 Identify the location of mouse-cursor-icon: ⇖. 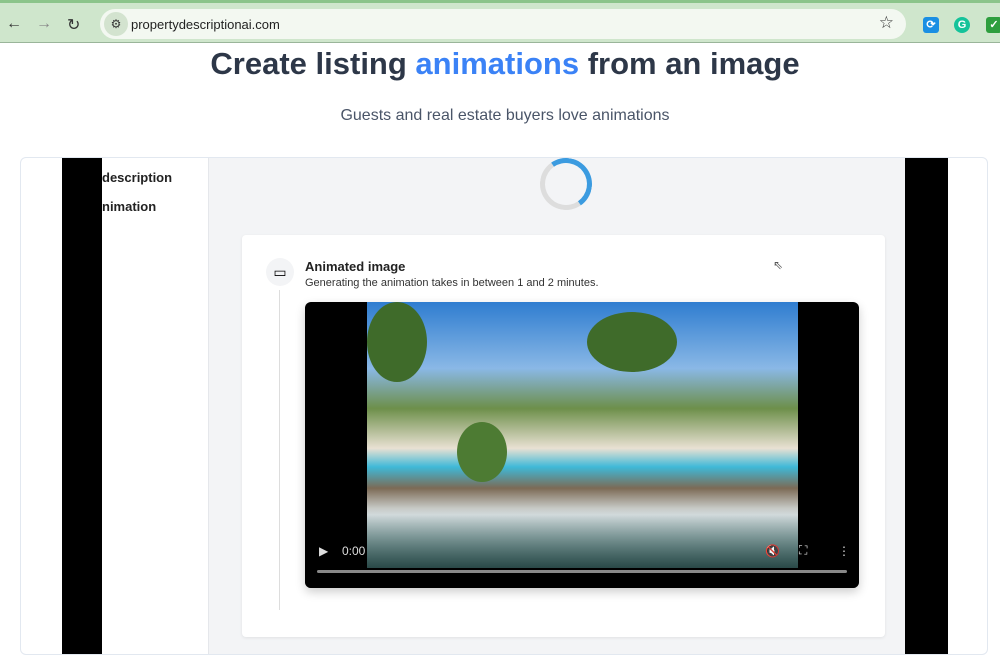
(778, 265).